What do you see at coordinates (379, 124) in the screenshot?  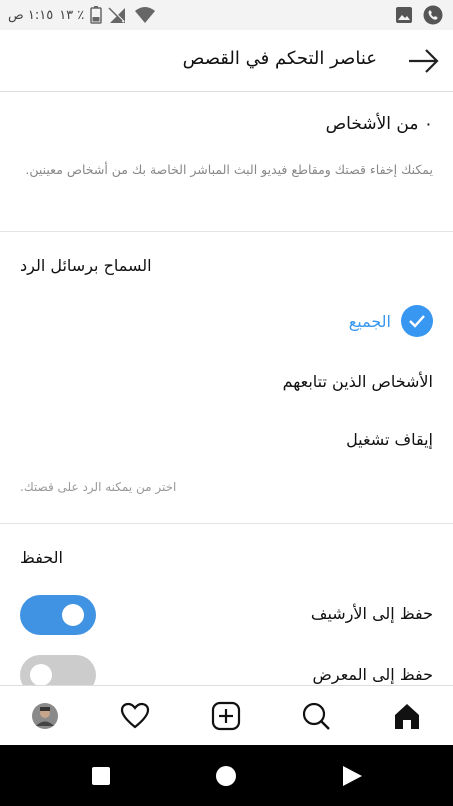 I see `hidden-people-count: ٠ من الأشخاص` at bounding box center [379, 124].